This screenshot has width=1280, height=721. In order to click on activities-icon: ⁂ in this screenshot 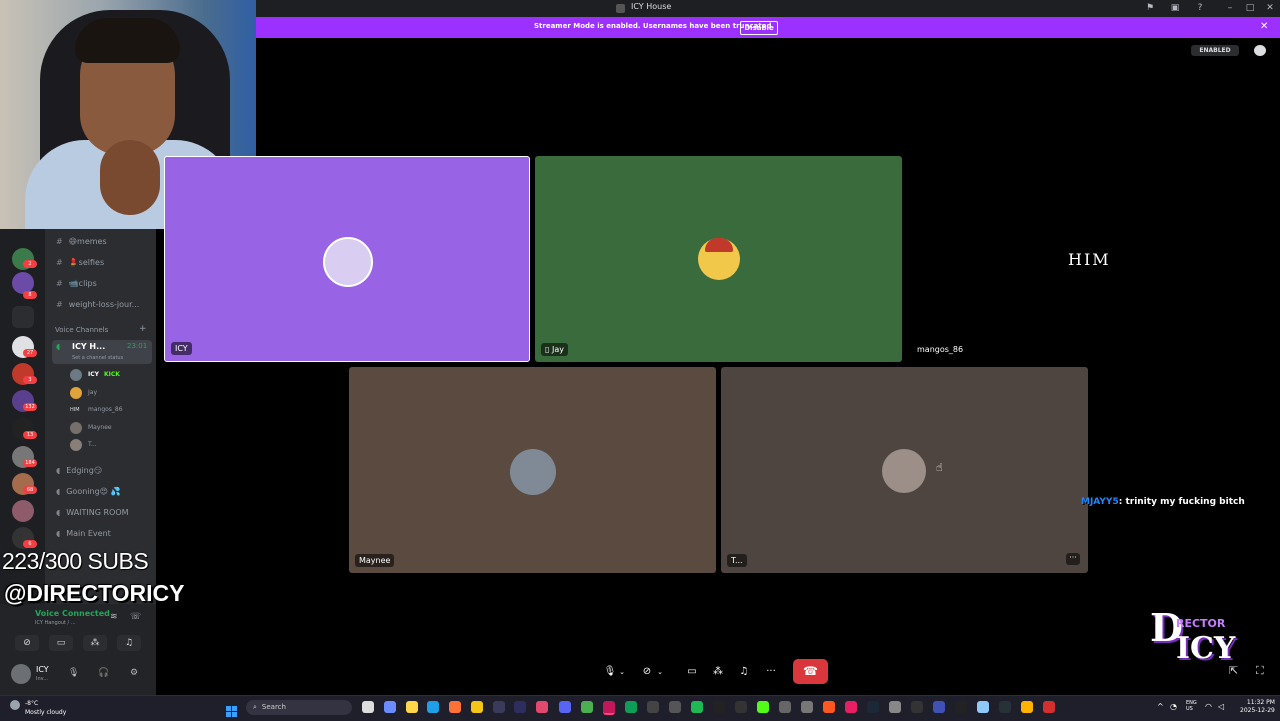, I will do `click(718, 672)`.